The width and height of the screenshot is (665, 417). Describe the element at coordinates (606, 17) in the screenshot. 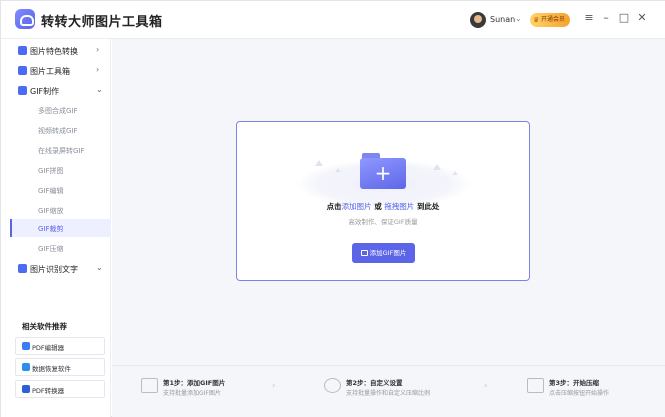

I see `minimize-icon: –` at that location.